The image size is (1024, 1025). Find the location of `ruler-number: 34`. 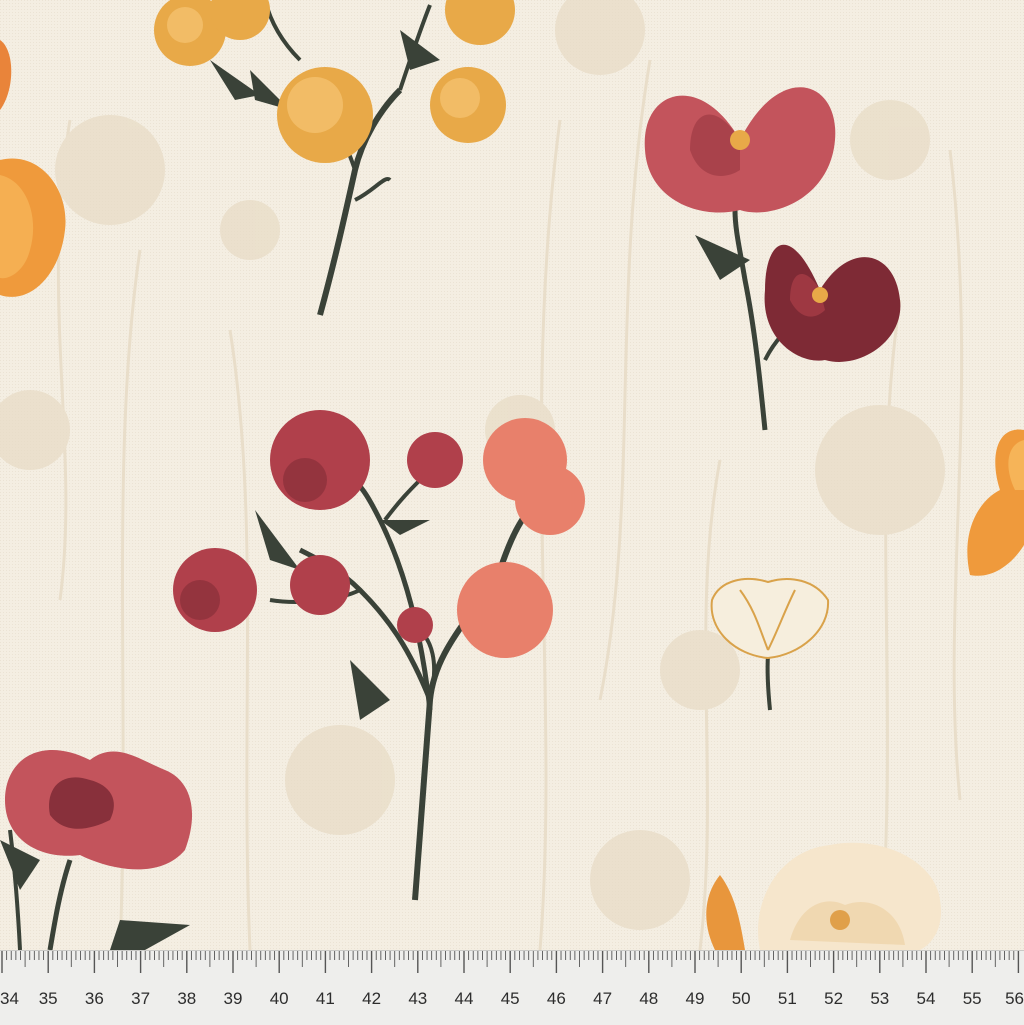

ruler-number: 34 is located at coordinates (9, 998).